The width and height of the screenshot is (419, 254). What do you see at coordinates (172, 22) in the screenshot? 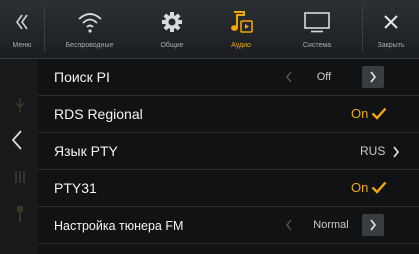
I see `gear-icon` at bounding box center [172, 22].